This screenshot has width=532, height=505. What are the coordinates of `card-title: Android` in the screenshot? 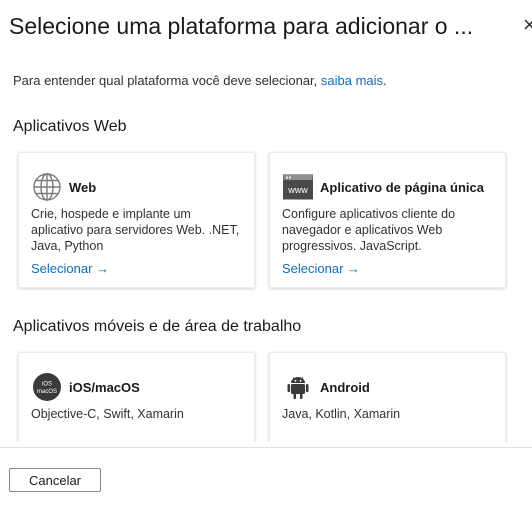 It's located at (345, 387).